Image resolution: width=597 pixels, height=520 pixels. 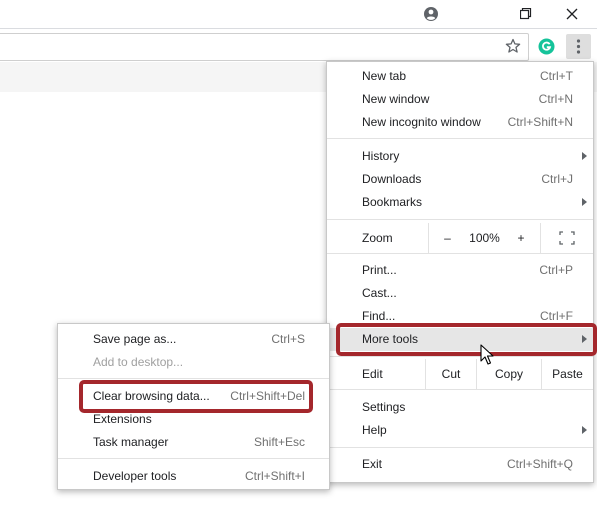 What do you see at coordinates (460, 76) in the screenshot?
I see `menu-item-new-tab: New tab Ctrl+T` at bounding box center [460, 76].